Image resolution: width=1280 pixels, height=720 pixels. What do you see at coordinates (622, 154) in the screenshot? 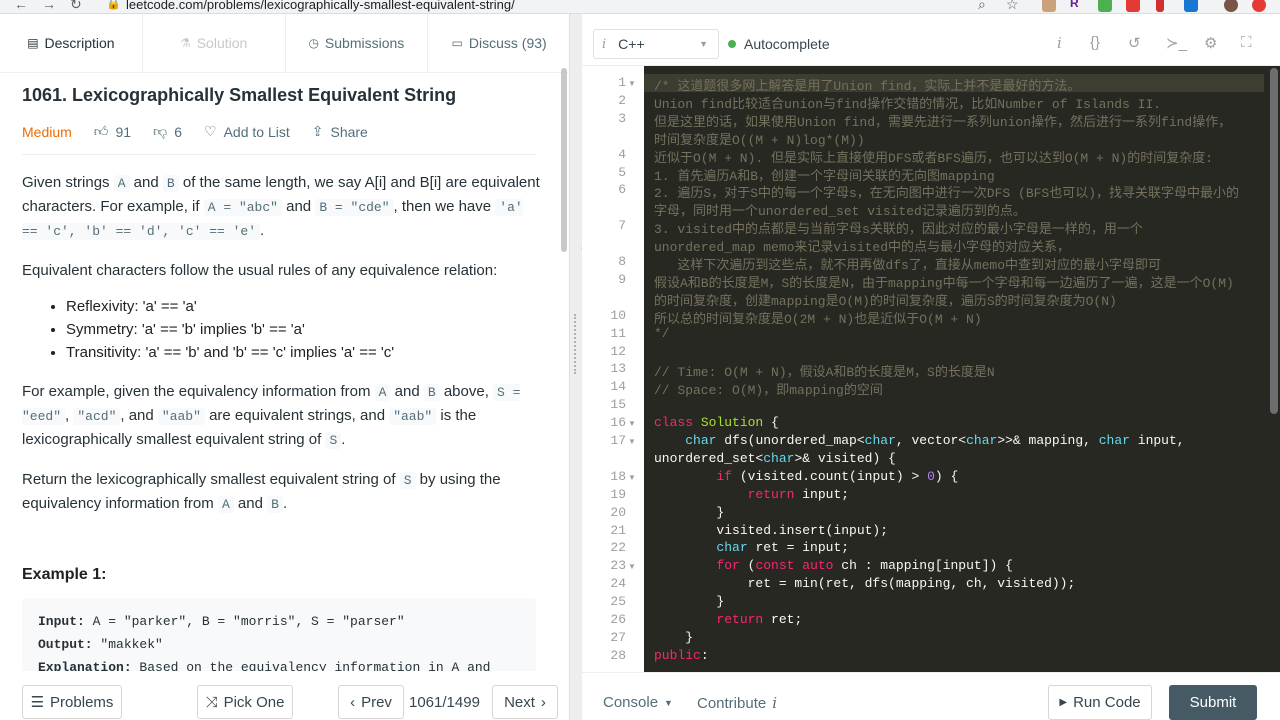
I see `line-number: 4` at bounding box center [622, 154].